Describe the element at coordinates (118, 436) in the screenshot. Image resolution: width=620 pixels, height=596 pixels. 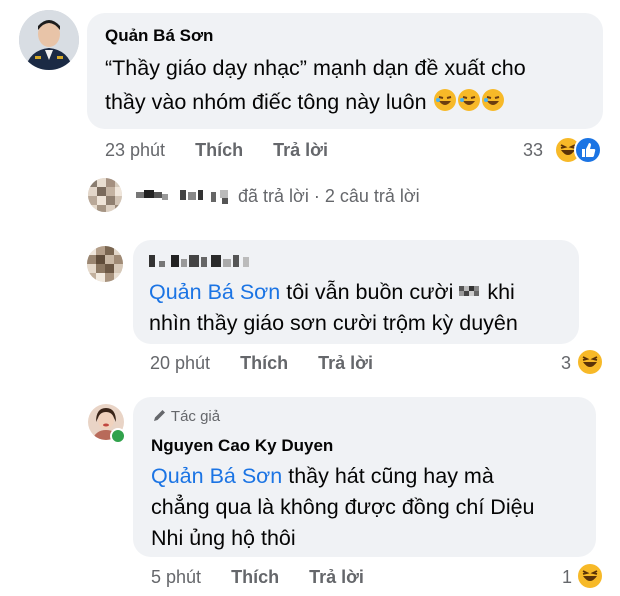
I see `online-status-dot` at that location.